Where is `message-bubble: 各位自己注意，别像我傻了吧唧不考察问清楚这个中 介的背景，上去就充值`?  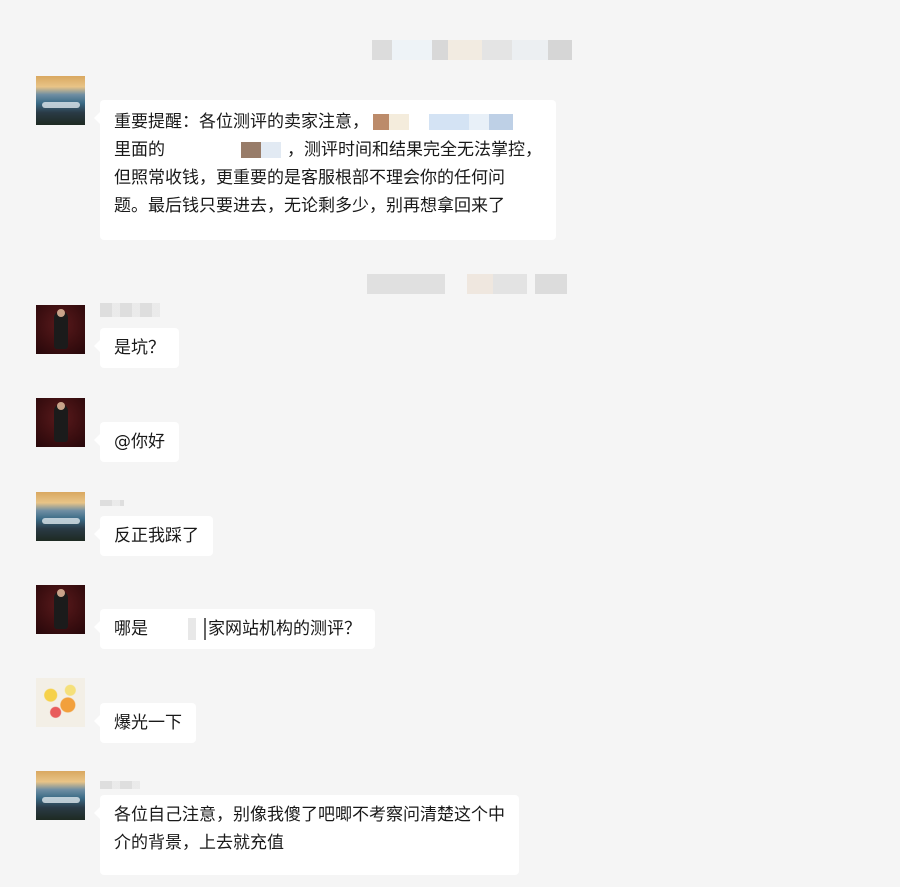
message-bubble: 各位自己注意，别像我傻了吧唧不考察问清楚这个中 介的背景，上去就充值 is located at coordinates (306, 835).